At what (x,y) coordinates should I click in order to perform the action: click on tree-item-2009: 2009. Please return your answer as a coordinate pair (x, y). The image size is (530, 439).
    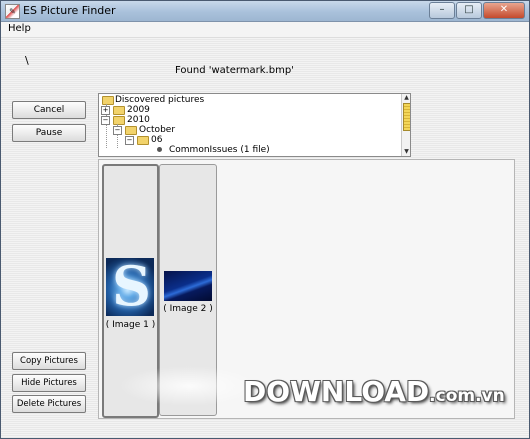
    Looking at the image, I should click on (138, 110).